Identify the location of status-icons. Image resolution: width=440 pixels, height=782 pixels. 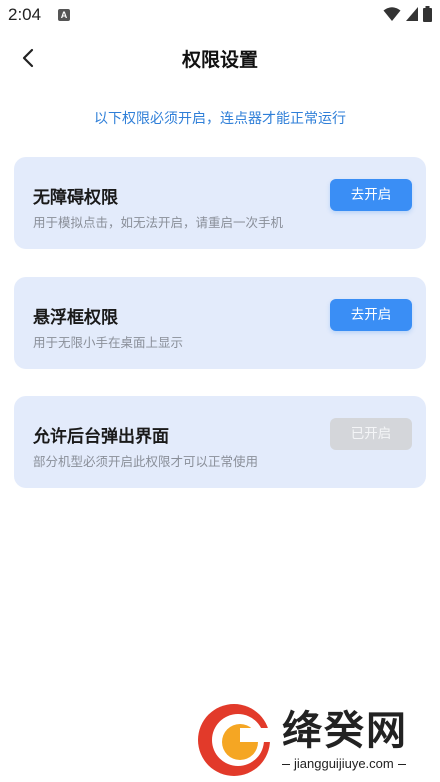
(407, 14).